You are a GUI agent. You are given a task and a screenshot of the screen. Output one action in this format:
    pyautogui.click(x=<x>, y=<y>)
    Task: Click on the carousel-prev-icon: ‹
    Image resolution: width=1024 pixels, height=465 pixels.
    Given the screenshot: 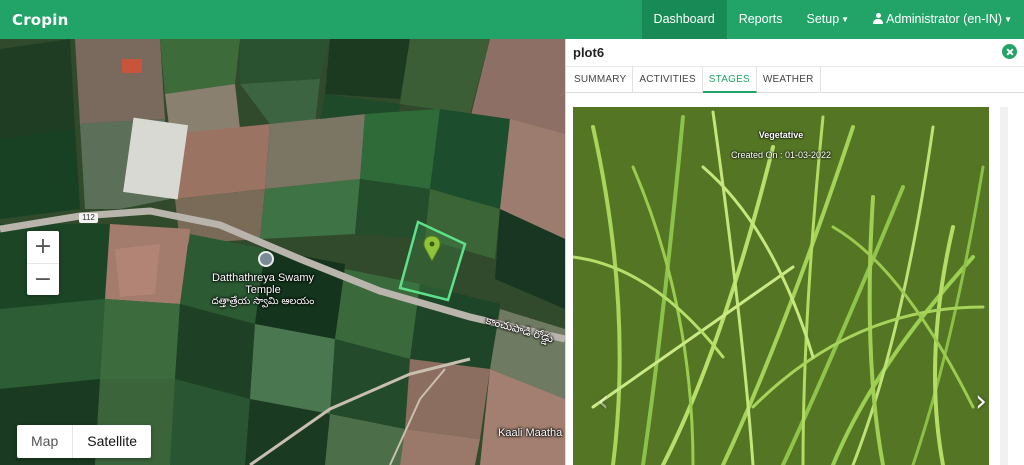 What is the action you would take?
    pyautogui.click(x=603, y=402)
    